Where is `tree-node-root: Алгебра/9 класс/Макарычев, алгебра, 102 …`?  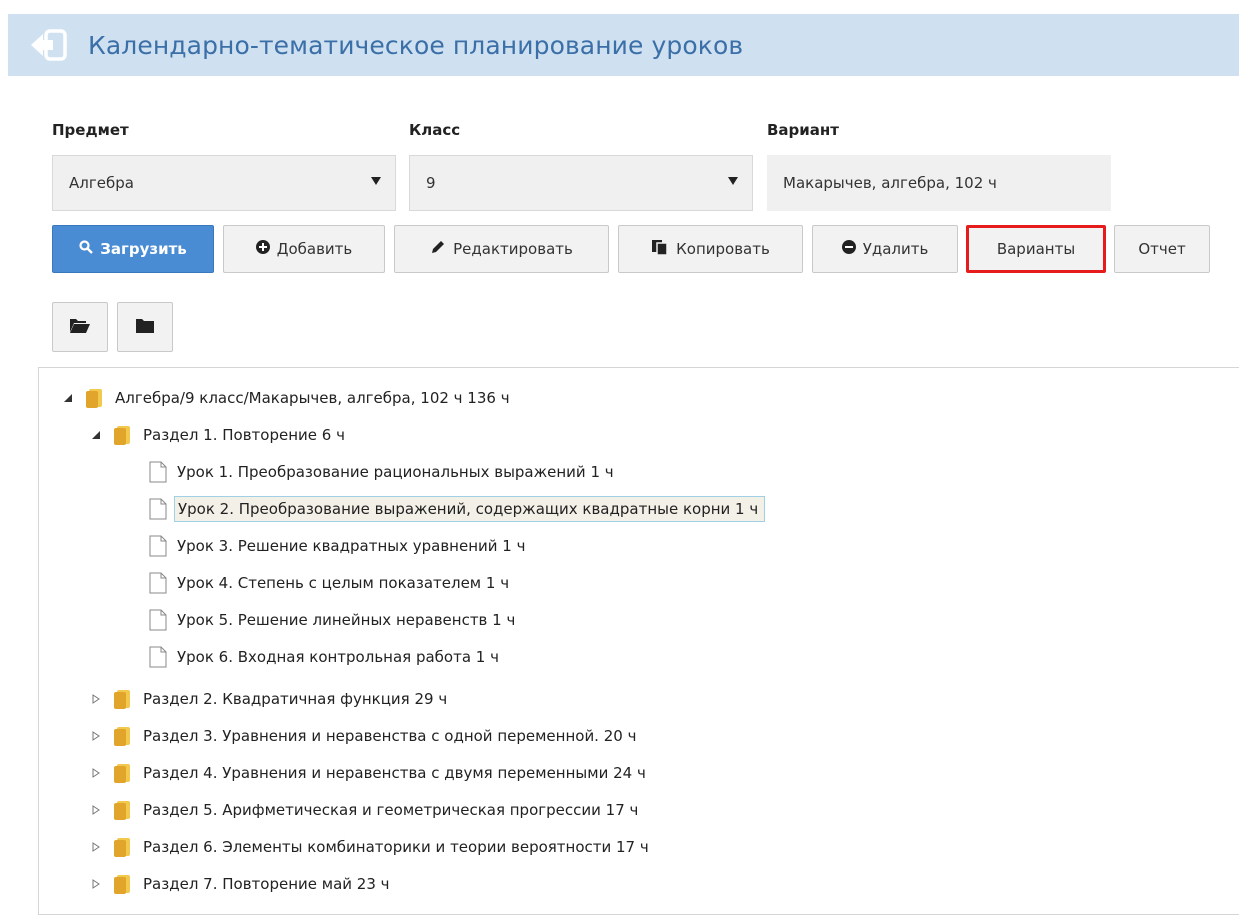 tree-node-root: Алгебра/9 класс/Макарычев, алгебра, 102 … is located at coordinates (285, 398).